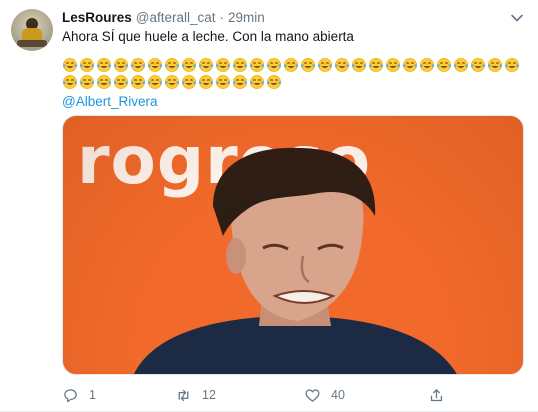 The width and height of the screenshot is (538, 412). Describe the element at coordinates (32, 30) in the screenshot. I see `avatar` at that location.